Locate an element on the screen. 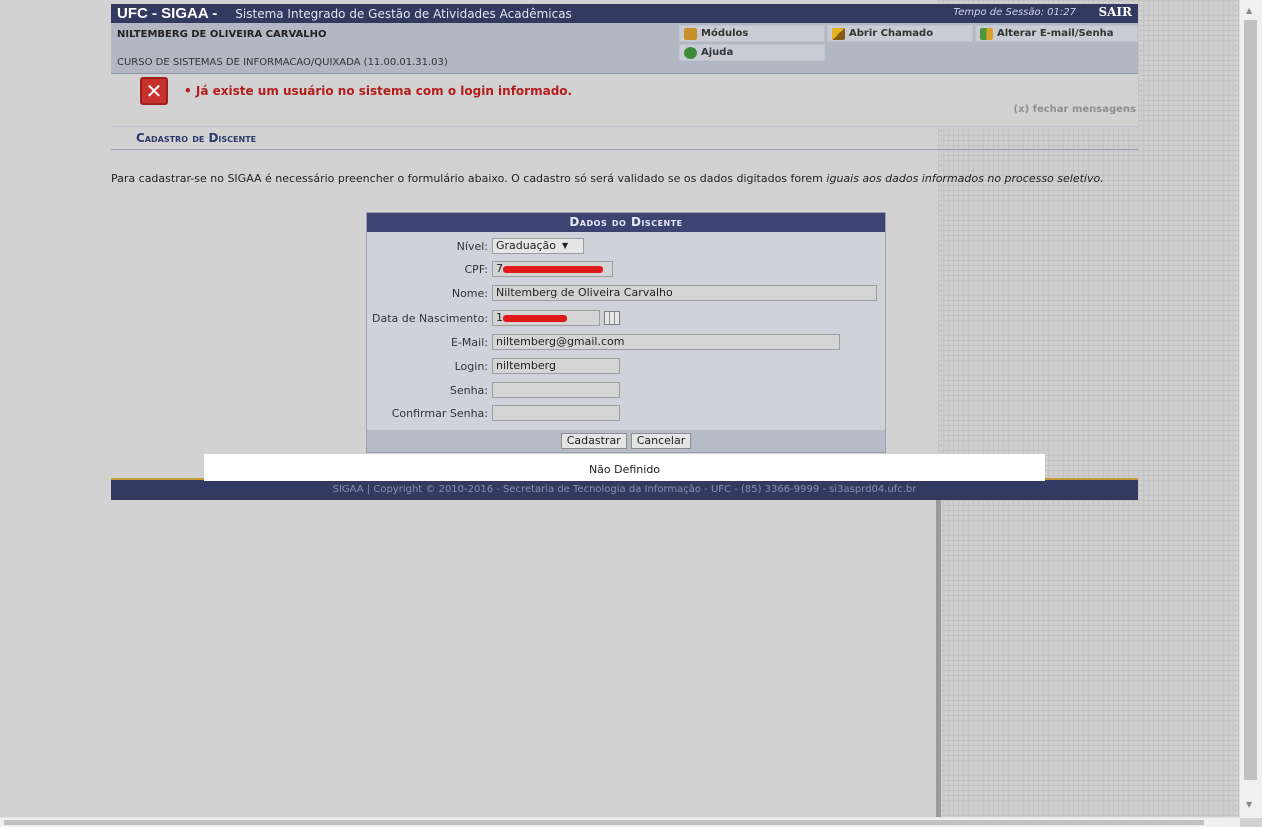 The height and width of the screenshot is (827, 1262). nivel-row: Nível: Graduação ▼ is located at coordinates (475, 246).